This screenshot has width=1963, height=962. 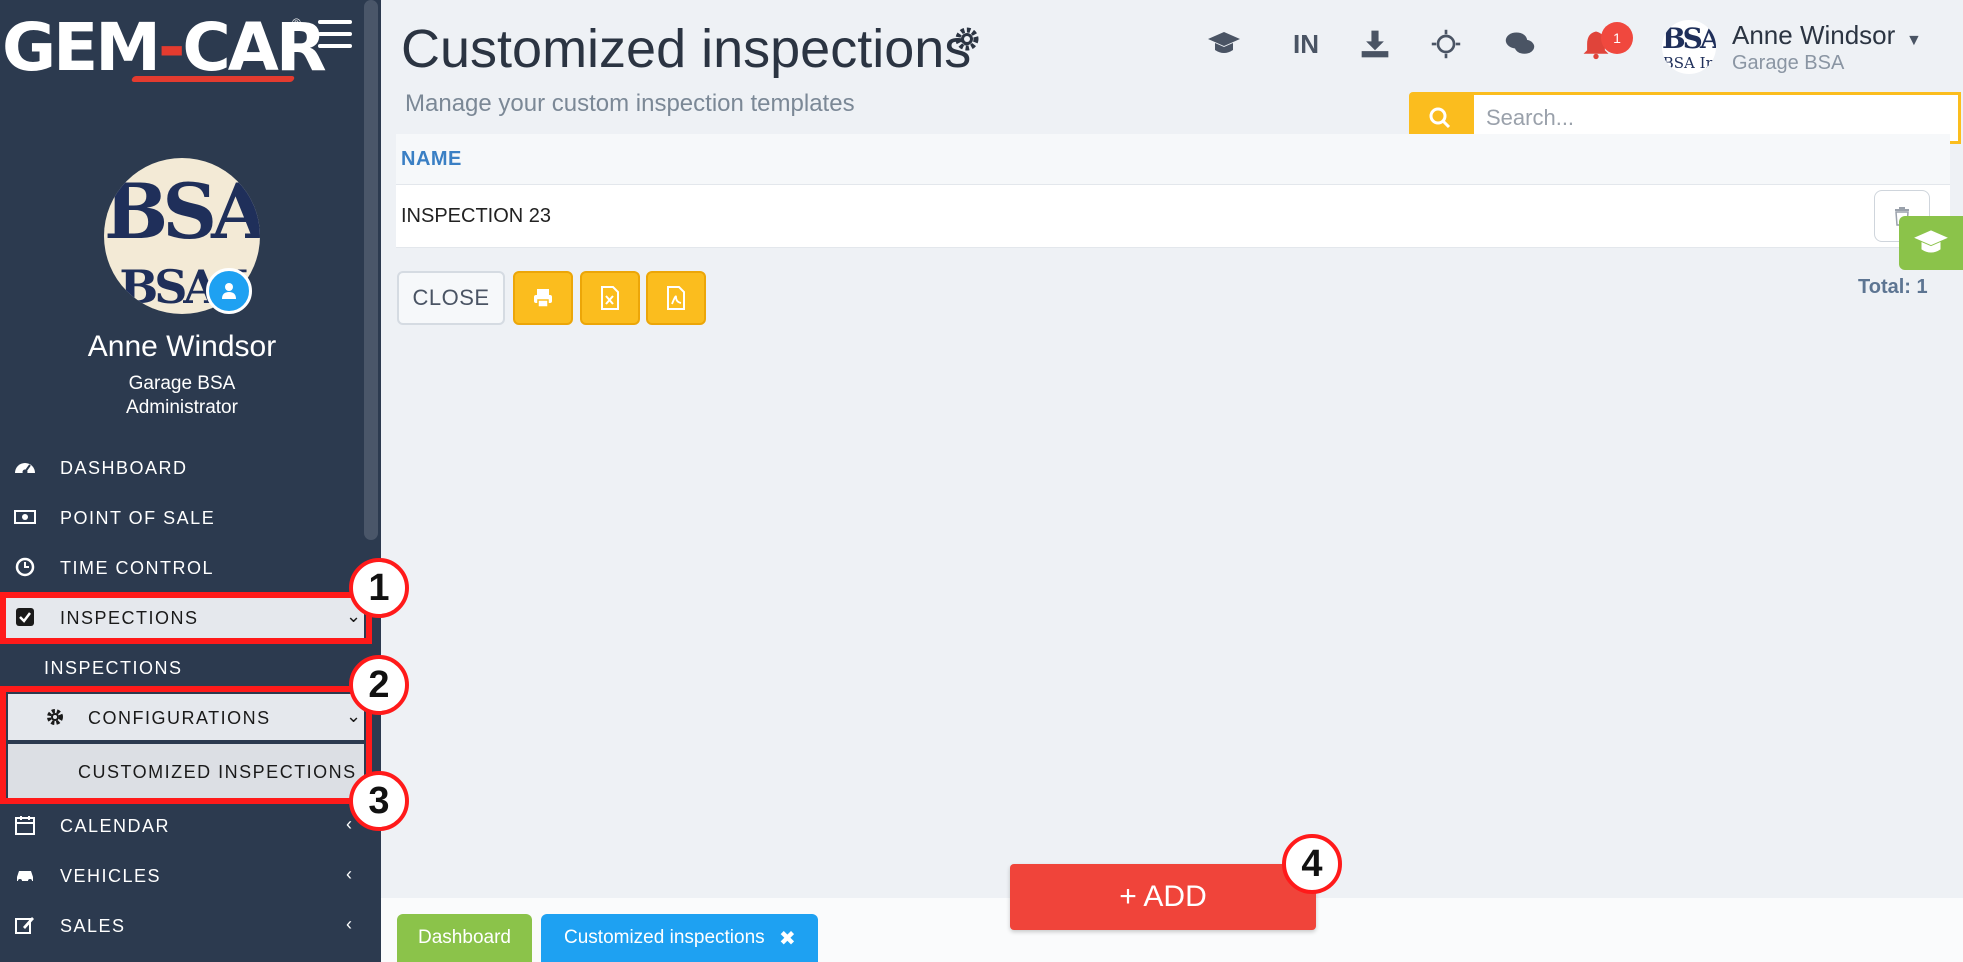 I want to click on calendar-icon, so click(x=25, y=825).